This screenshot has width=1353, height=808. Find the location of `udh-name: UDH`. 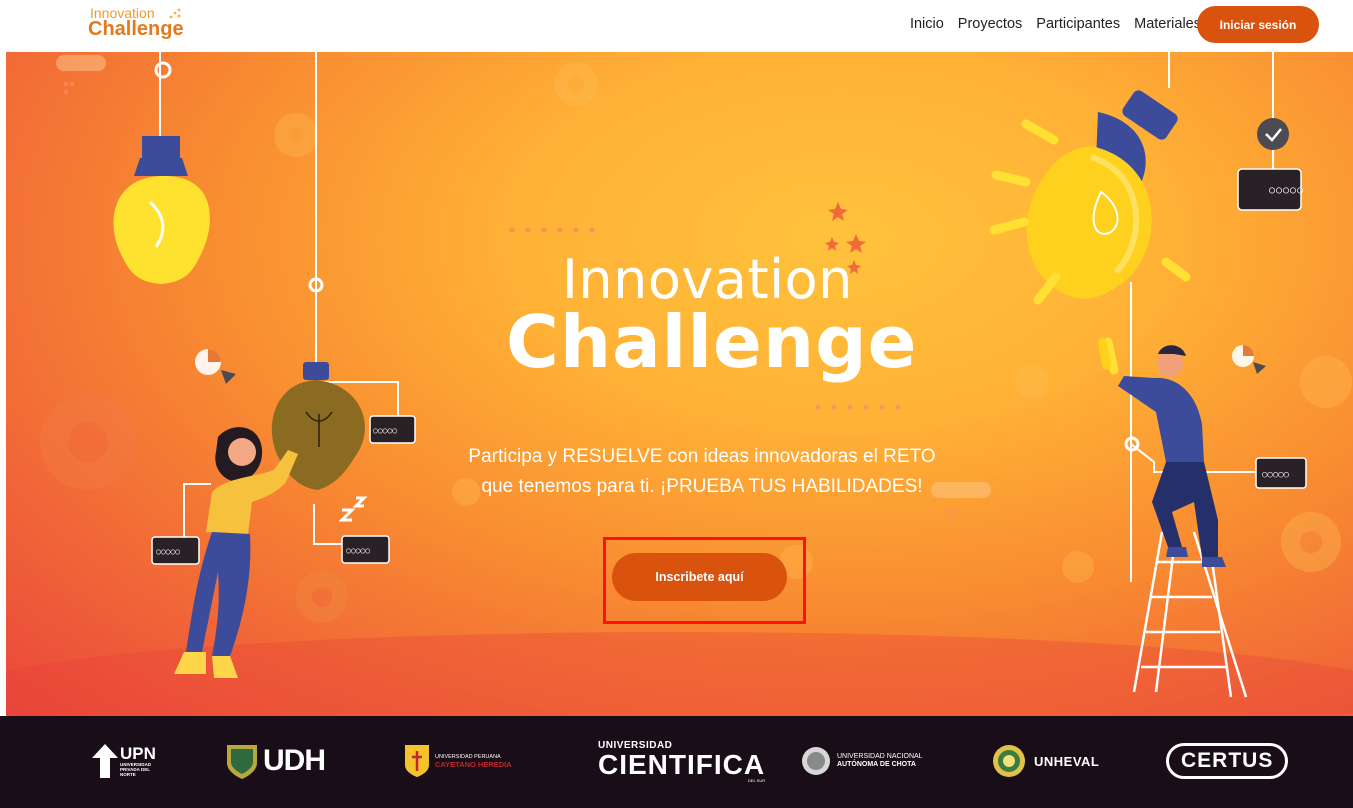

udh-name: UDH is located at coordinates (294, 760).